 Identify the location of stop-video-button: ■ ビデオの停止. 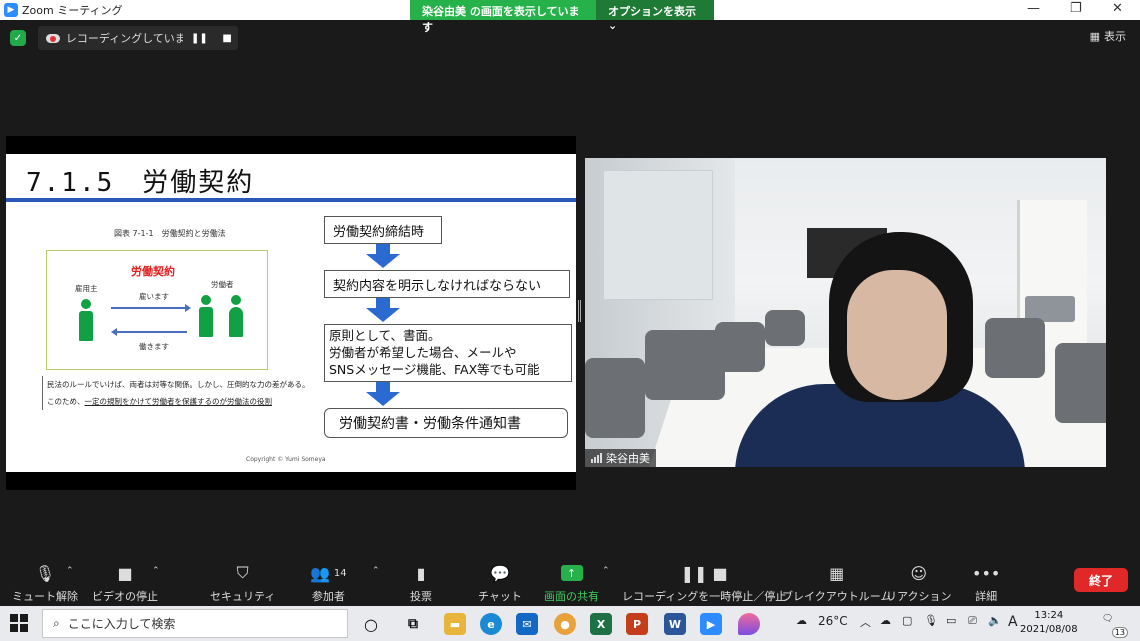
(125, 583).